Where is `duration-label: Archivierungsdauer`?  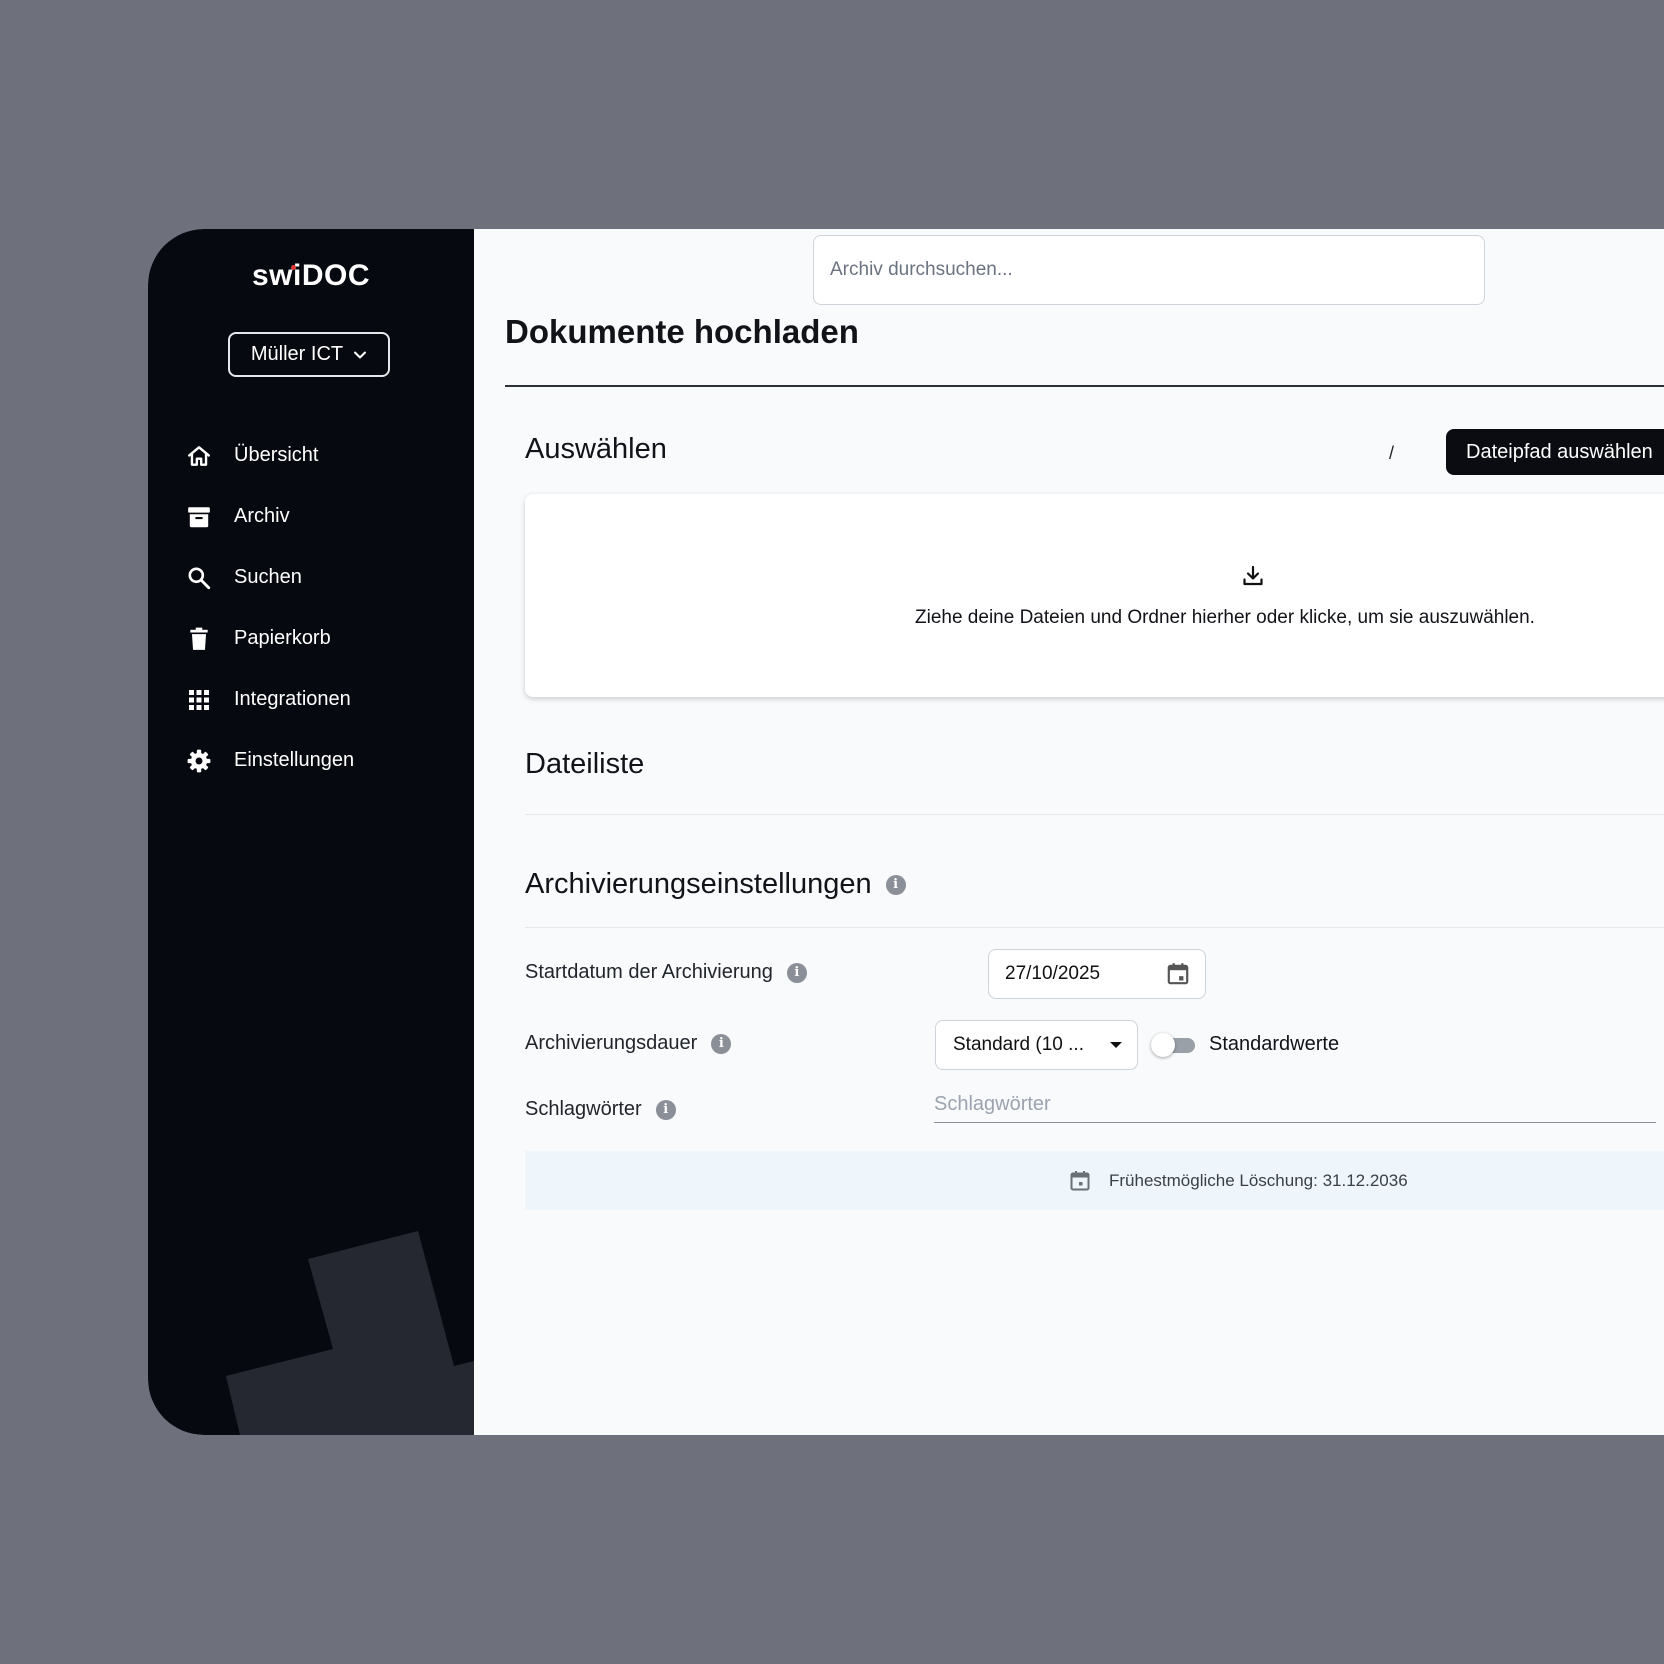
duration-label: Archivierungsdauer is located at coordinates (611, 1043).